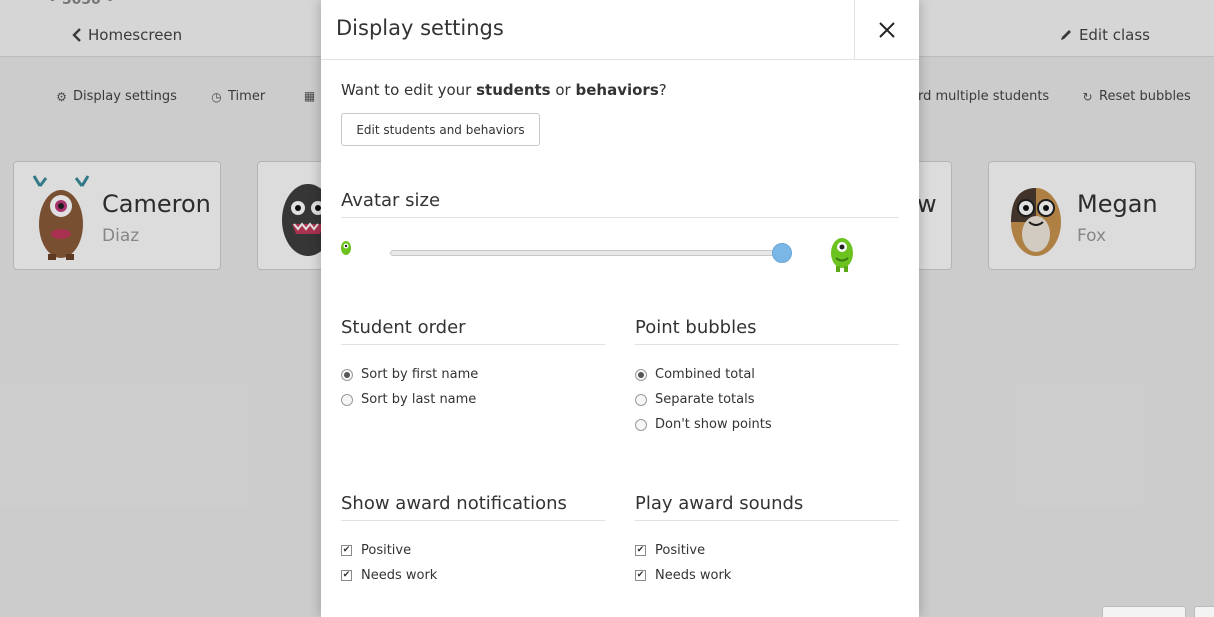 Image resolution: width=1214 pixels, height=617 pixels. I want to click on close-icon, so click(887, 29).